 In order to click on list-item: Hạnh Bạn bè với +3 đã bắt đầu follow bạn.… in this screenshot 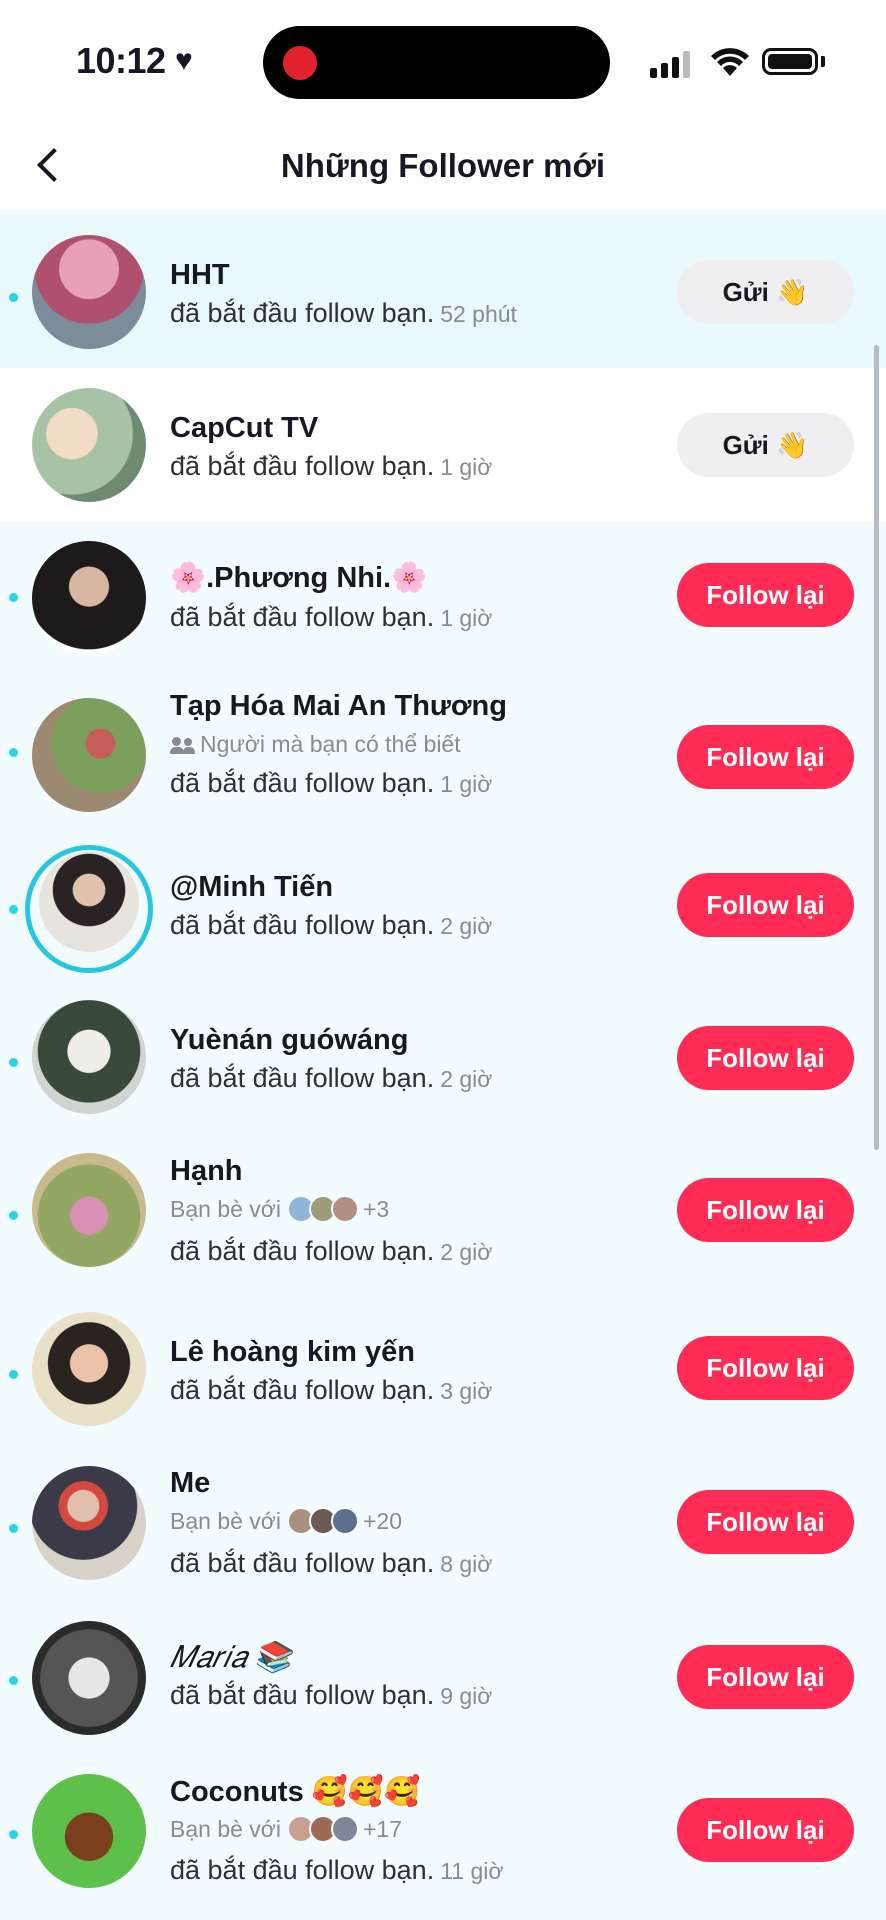, I will do `click(443, 1209)`.